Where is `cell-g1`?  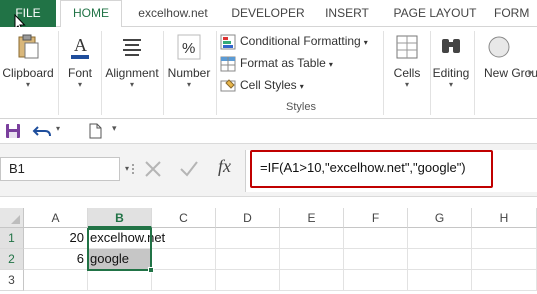 cell-g1 is located at coordinates (440, 238).